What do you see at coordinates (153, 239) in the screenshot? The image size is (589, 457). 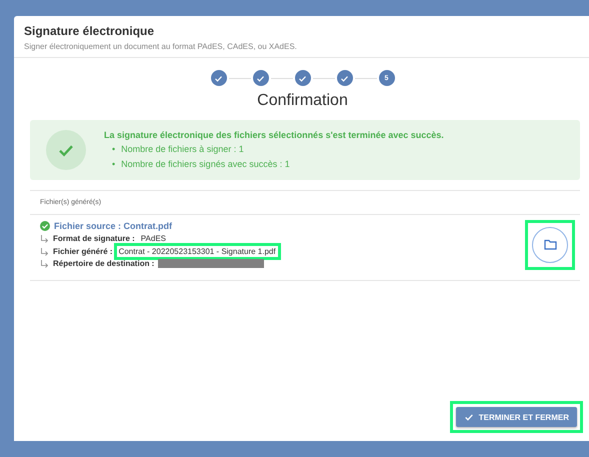 I see `detail-value: PAdES` at bounding box center [153, 239].